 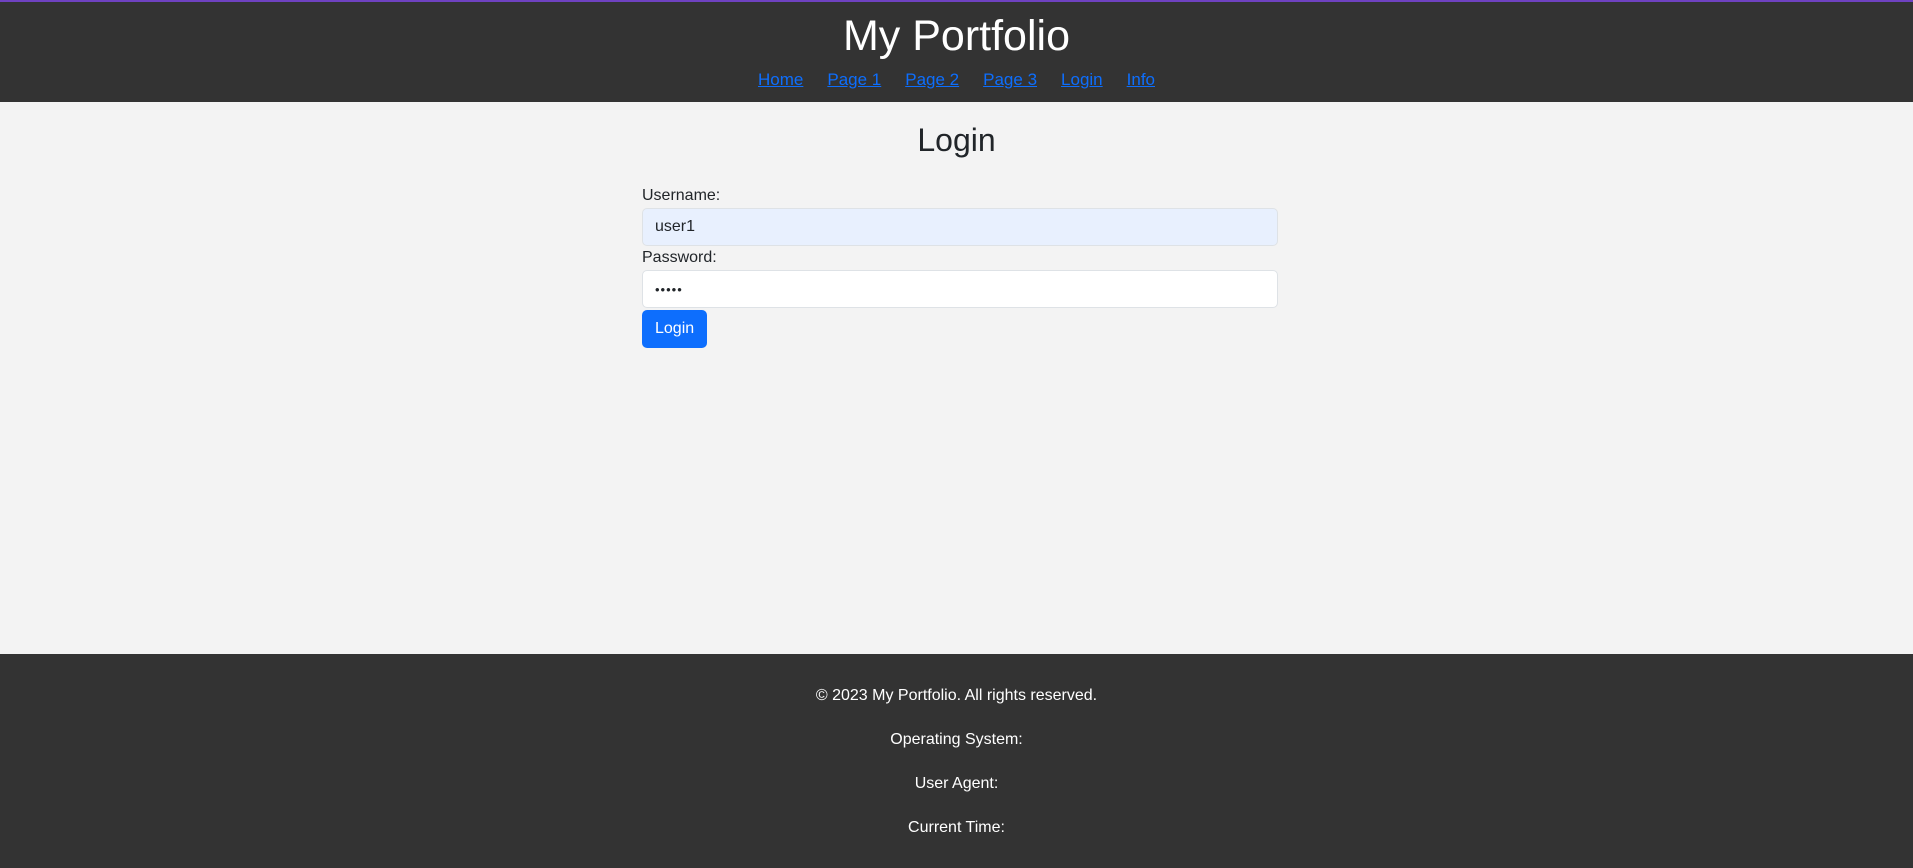 I want to click on nav-info-link: Info, so click(x=1141, y=80).